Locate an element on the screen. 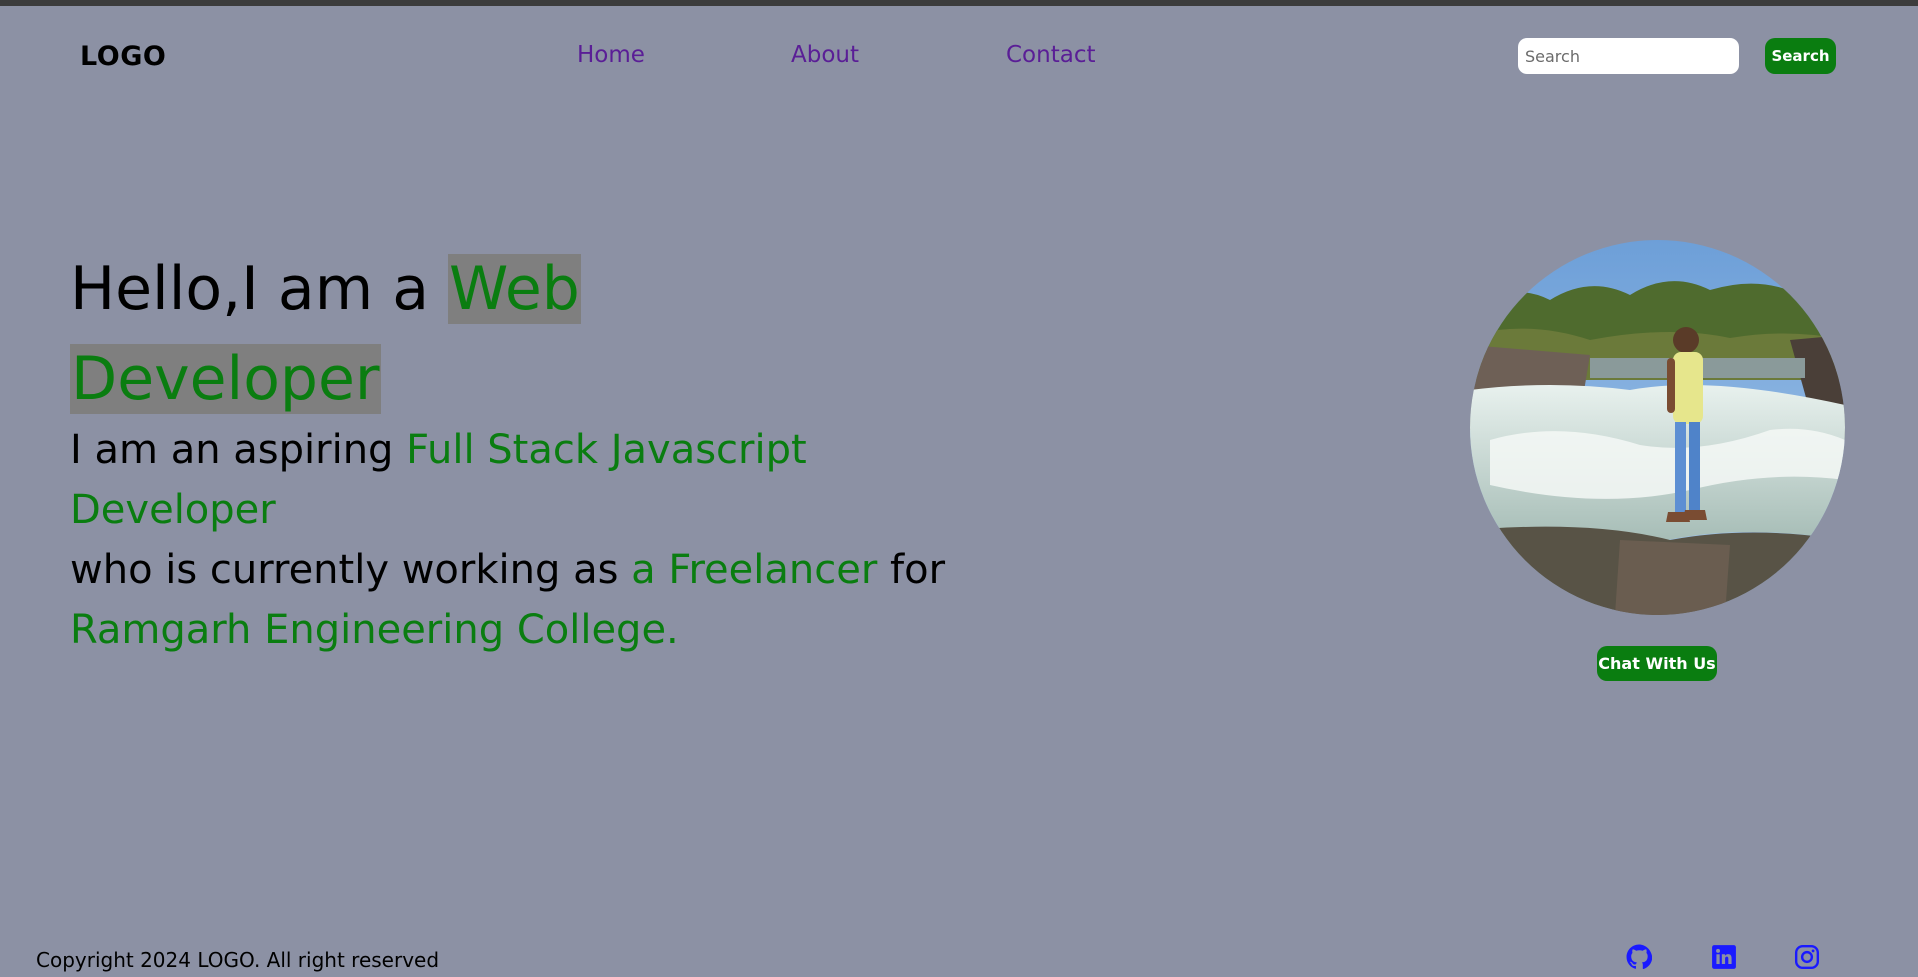  profile-photo-illustration is located at coordinates (1657, 427).